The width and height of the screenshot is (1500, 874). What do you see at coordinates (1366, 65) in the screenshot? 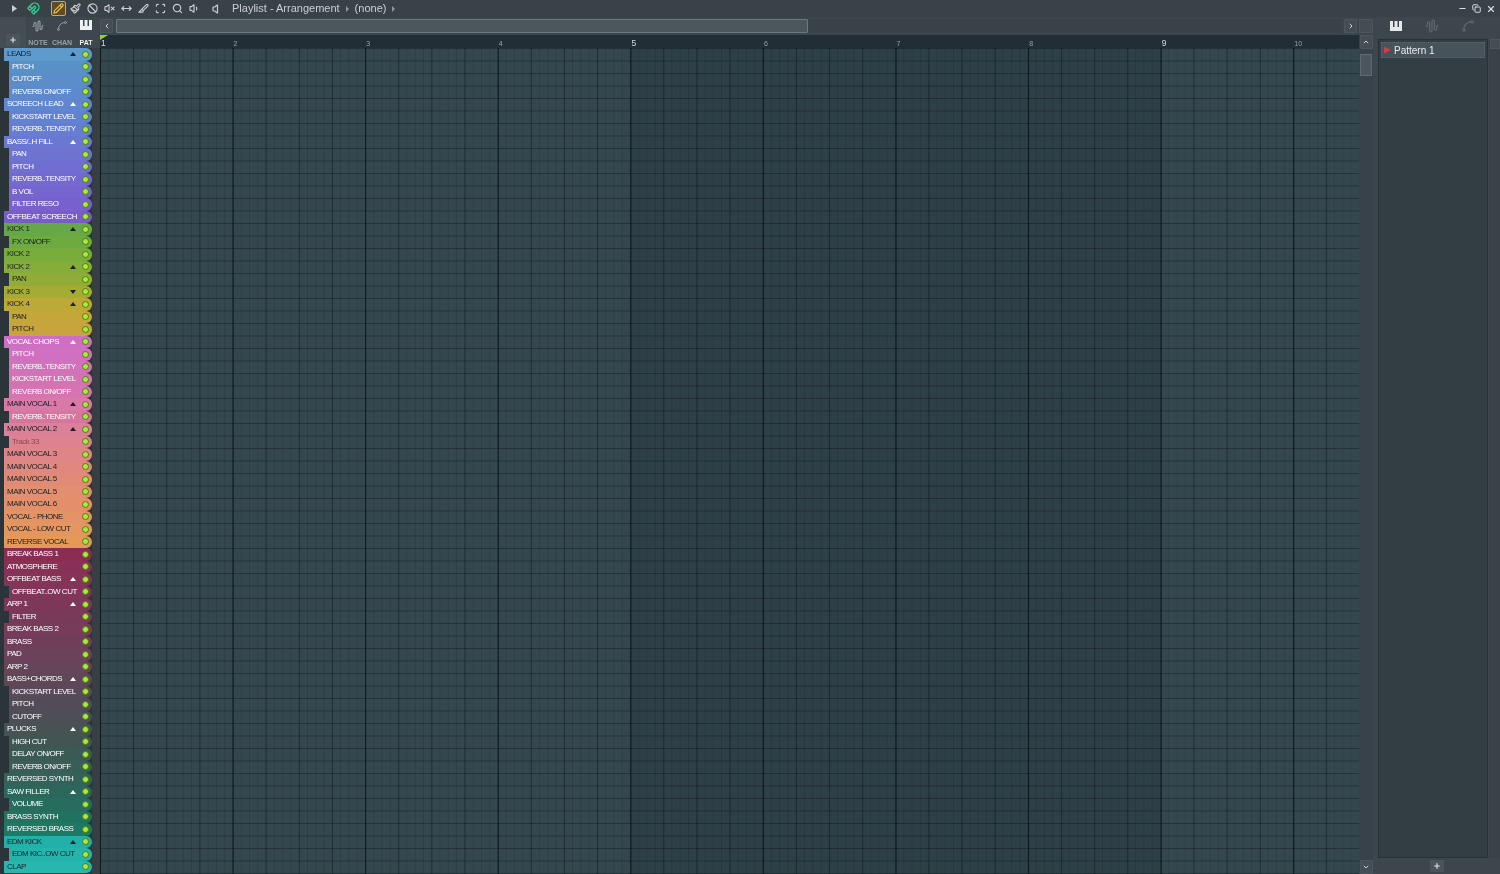
I see `scrollbar-thumb` at bounding box center [1366, 65].